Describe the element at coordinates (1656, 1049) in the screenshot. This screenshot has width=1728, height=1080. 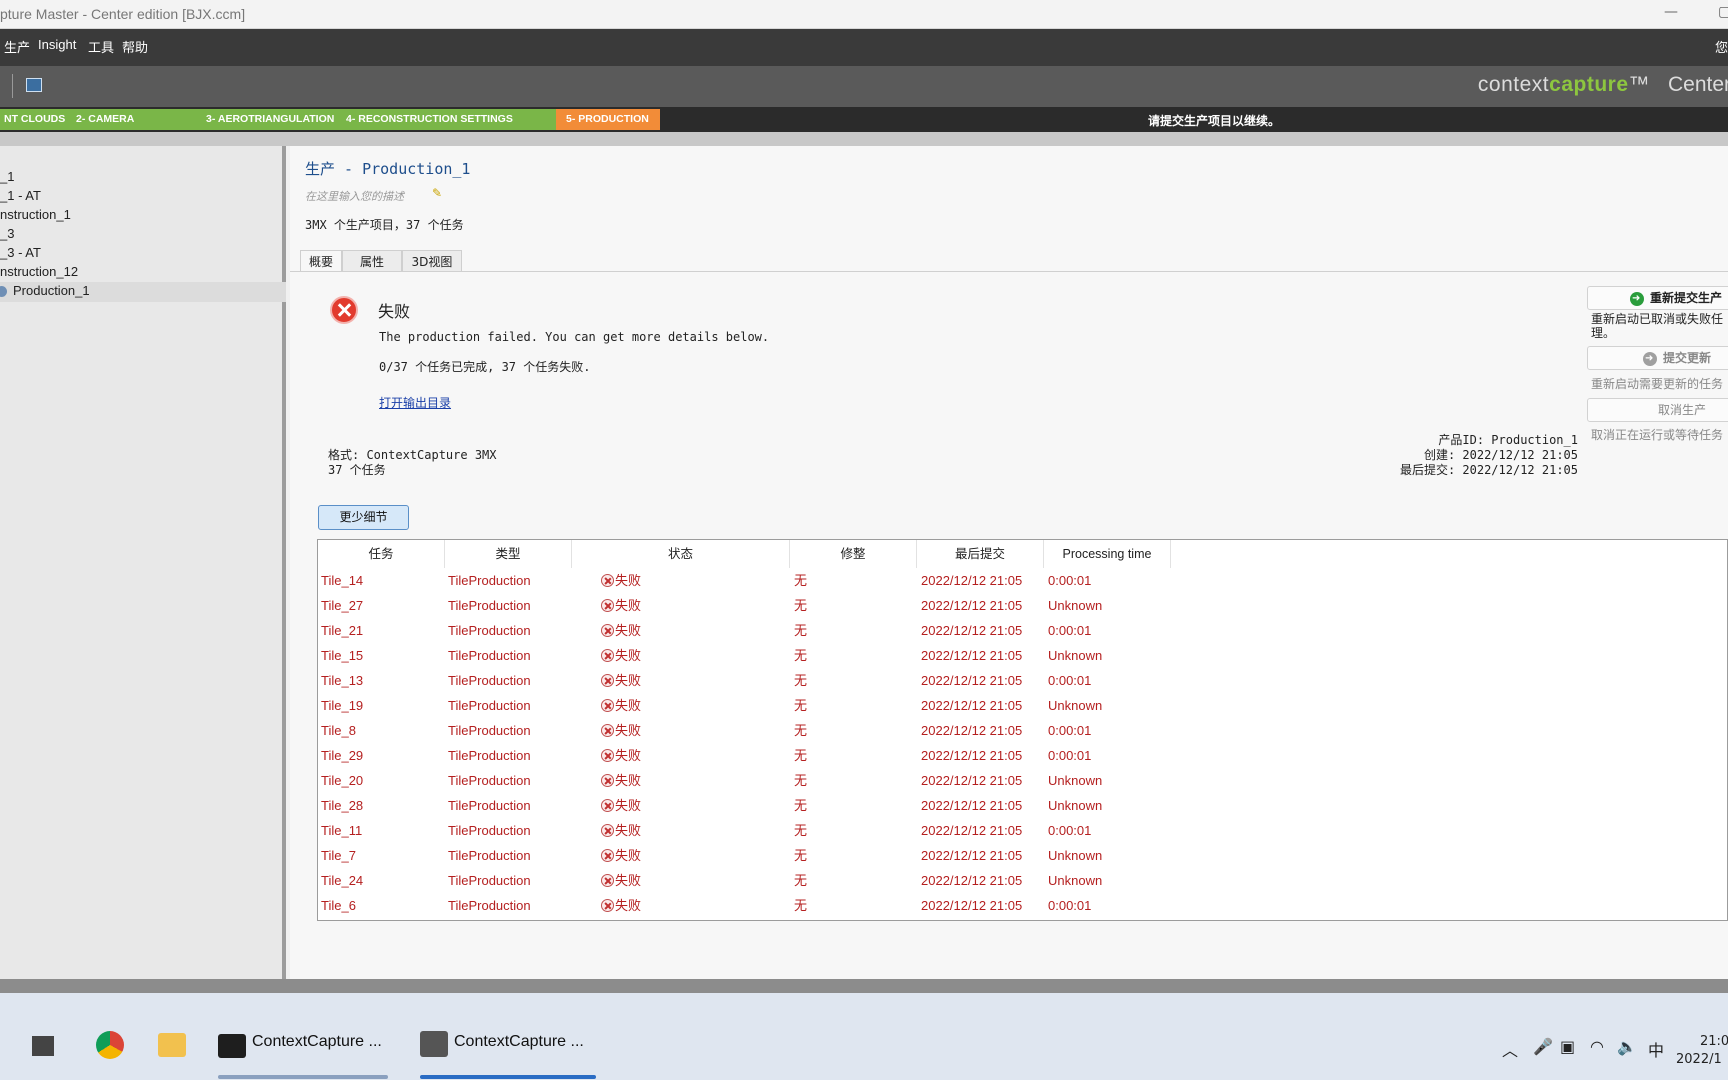
I see `input-language: 中` at that location.